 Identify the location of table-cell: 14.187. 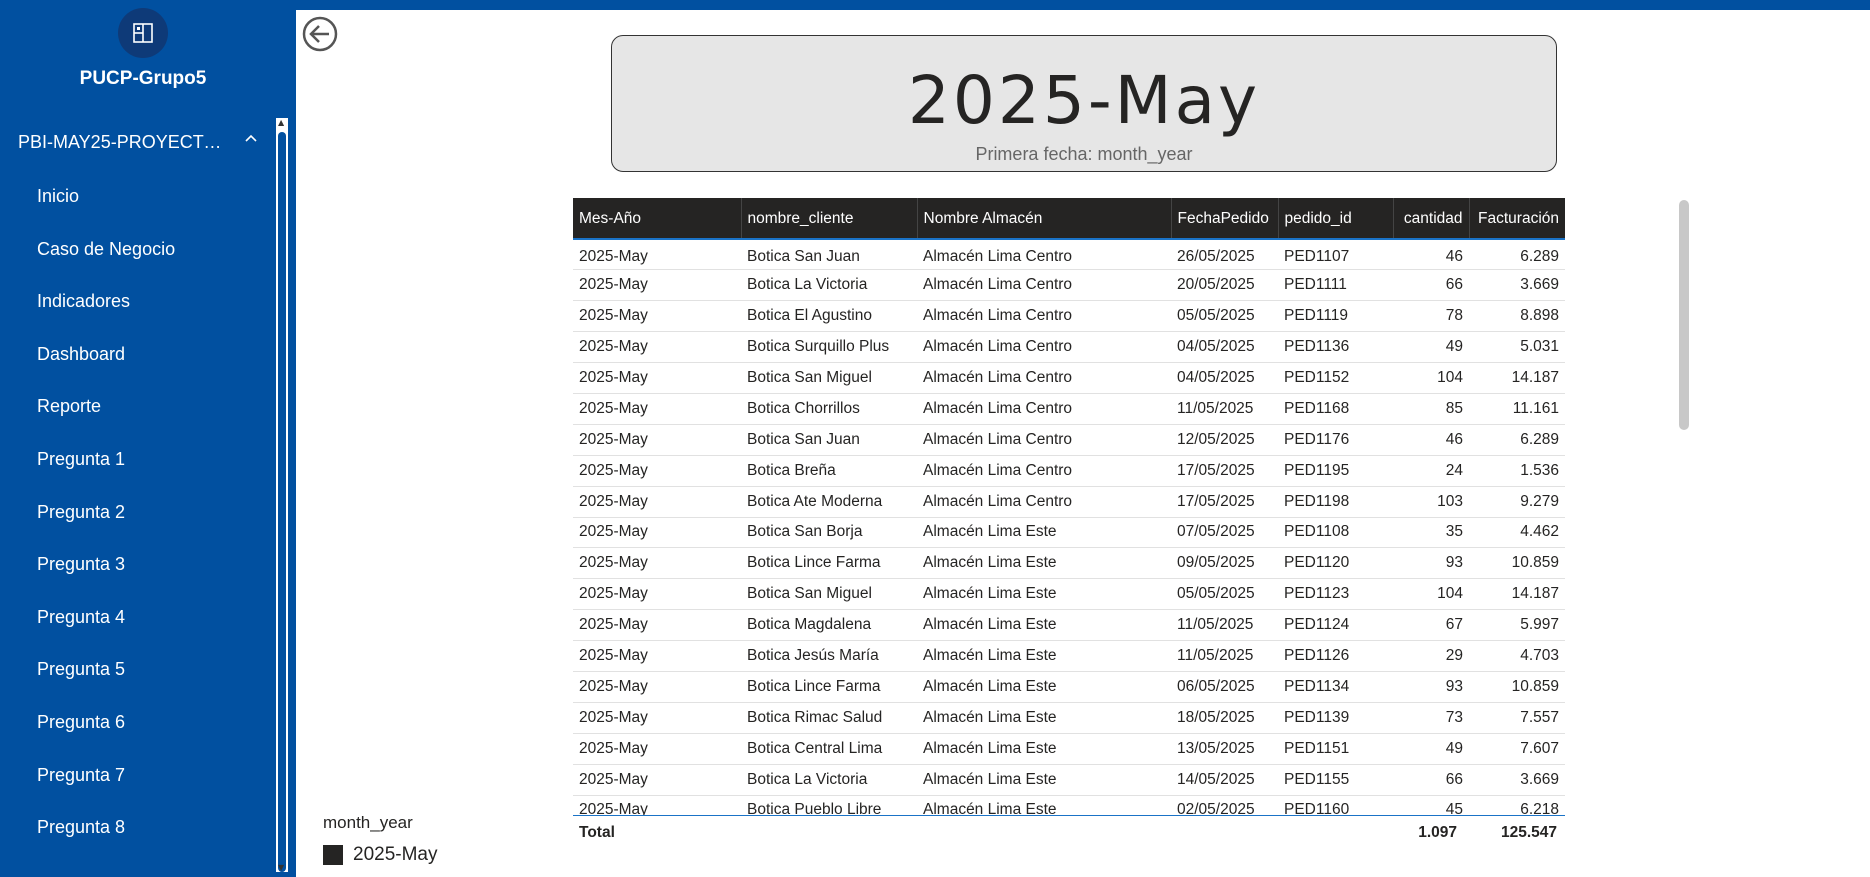
(1535, 594).